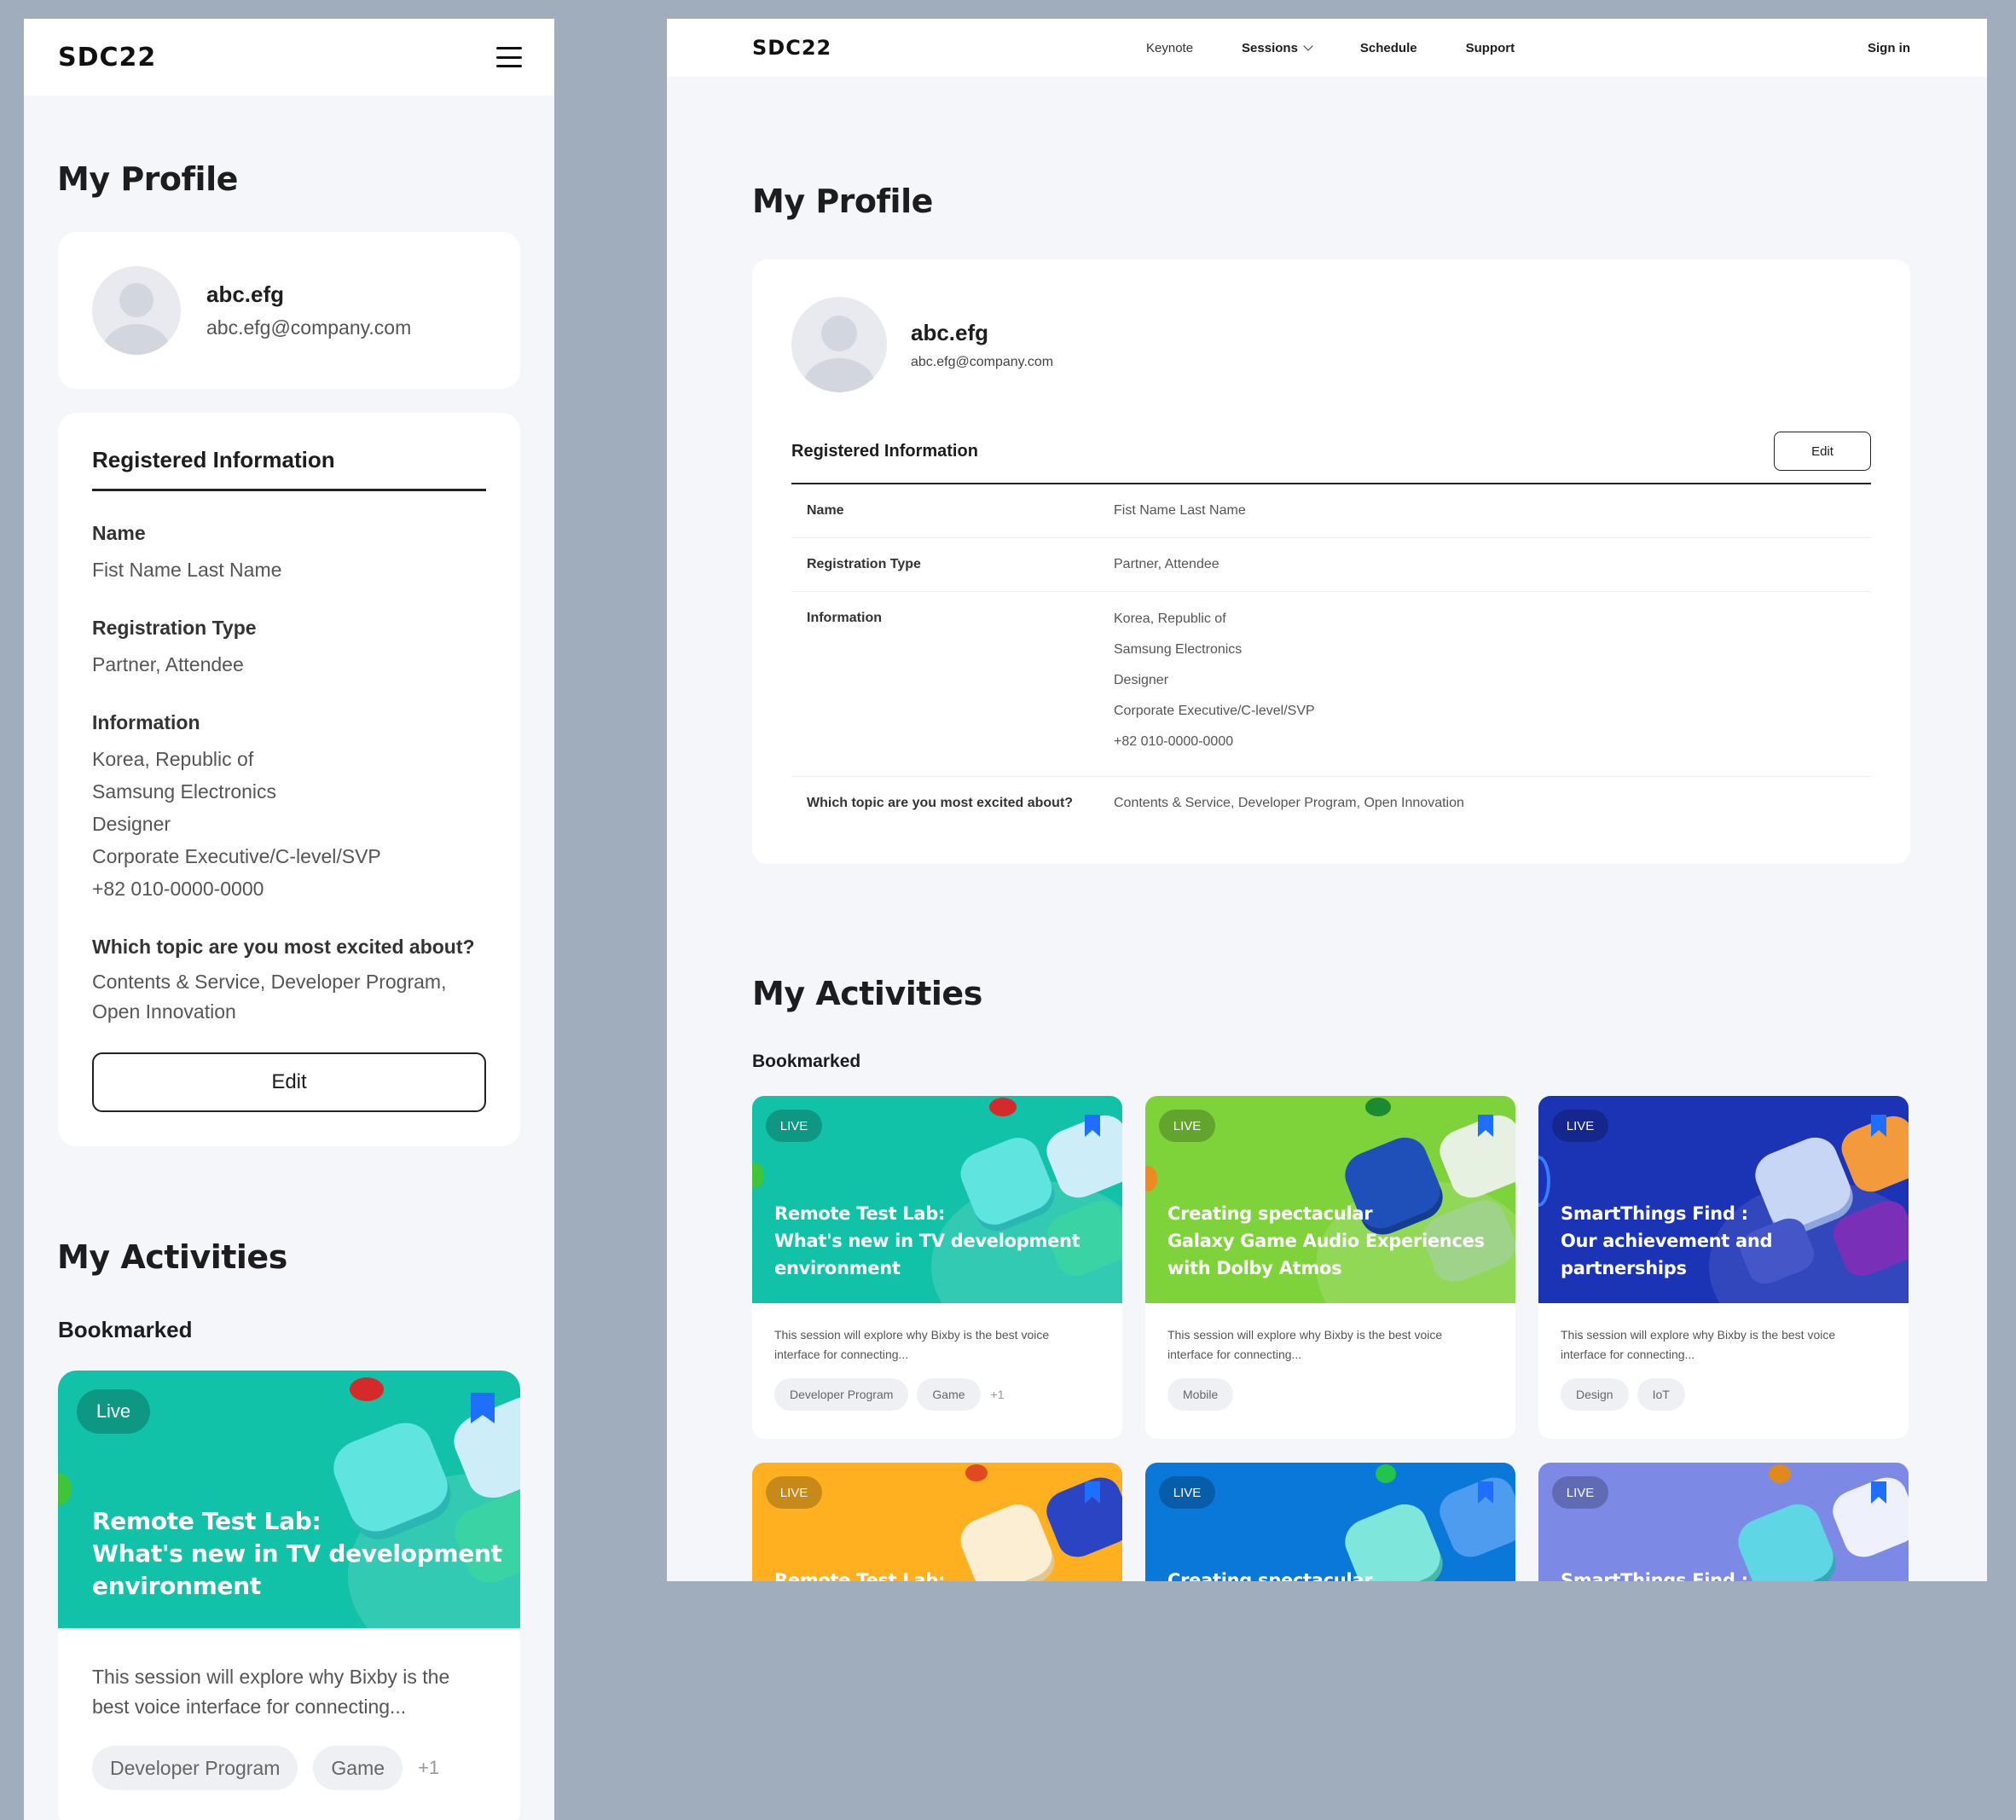 This screenshot has width=2016, height=1820. I want to click on session-thumbnail: LIVE Creating spectacular, so click(1330, 1522).